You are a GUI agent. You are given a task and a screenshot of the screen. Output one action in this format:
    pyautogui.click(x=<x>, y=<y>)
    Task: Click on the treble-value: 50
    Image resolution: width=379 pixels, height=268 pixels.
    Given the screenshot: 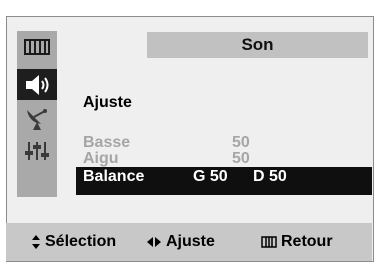 What is the action you would take?
    pyautogui.click(x=241, y=158)
    